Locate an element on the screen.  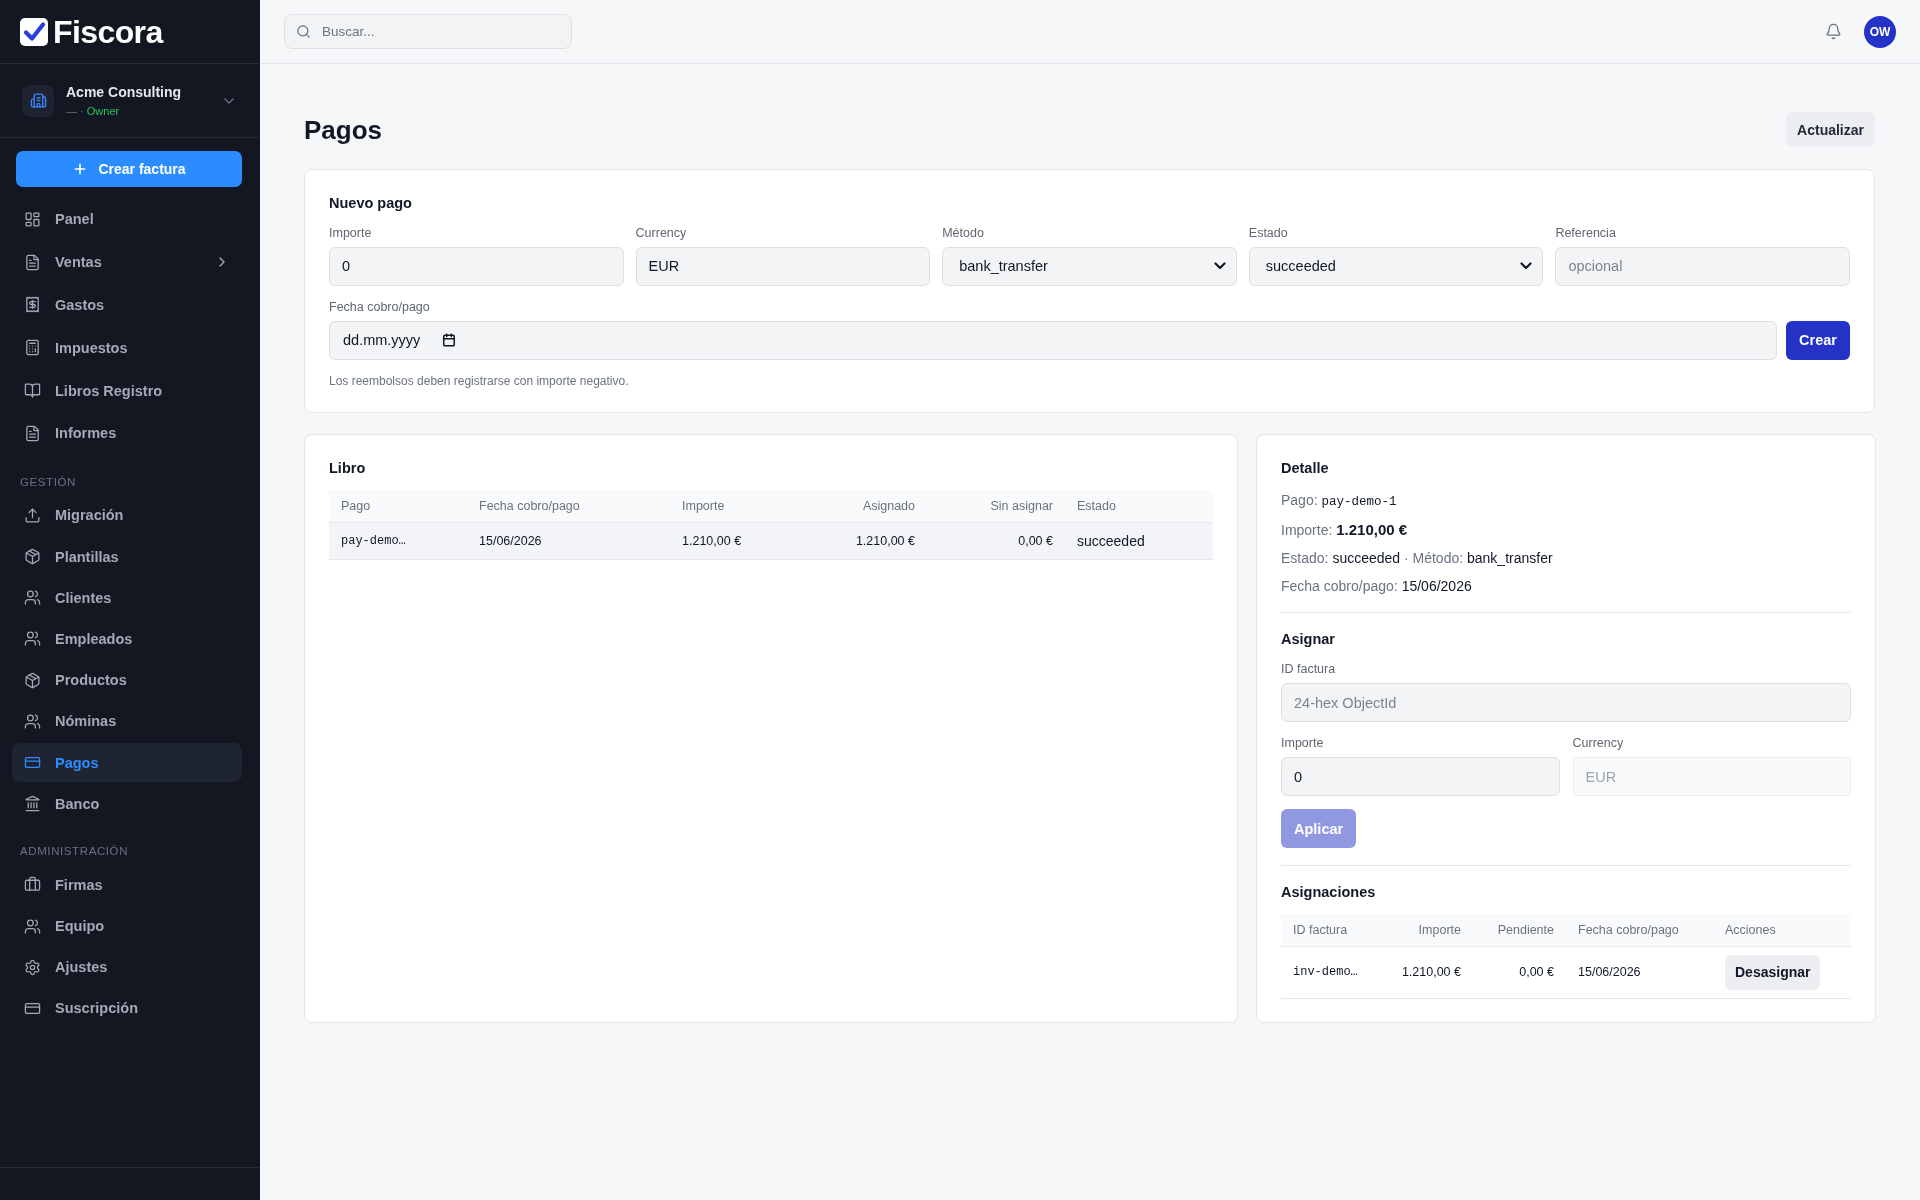
calculator-icon is located at coordinates (32, 348).